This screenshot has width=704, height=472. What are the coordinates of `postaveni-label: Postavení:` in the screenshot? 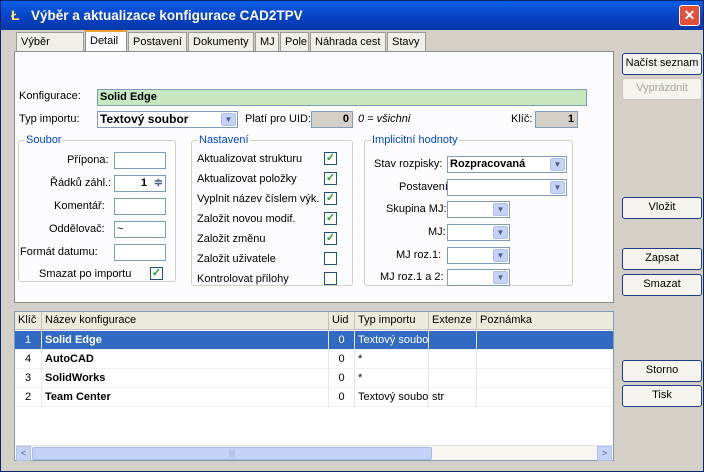 It's located at (425, 187).